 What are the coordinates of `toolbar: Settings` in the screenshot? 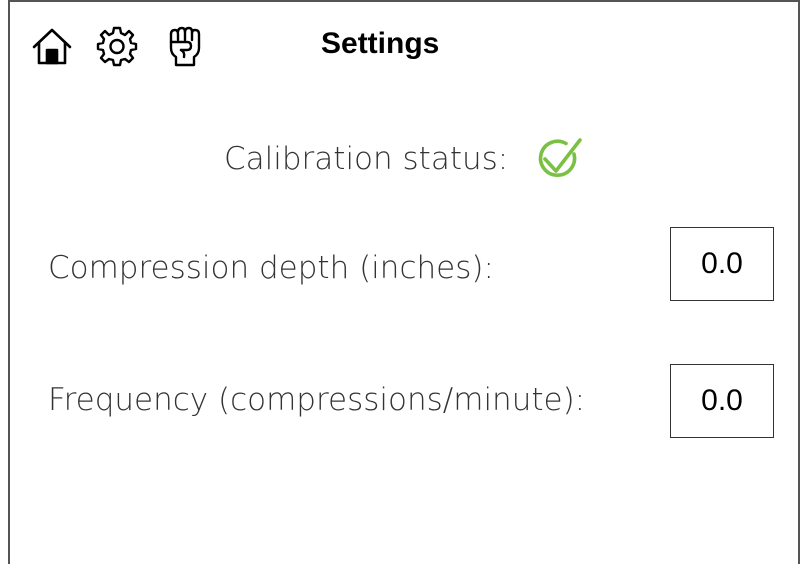 It's located at (404, 42).